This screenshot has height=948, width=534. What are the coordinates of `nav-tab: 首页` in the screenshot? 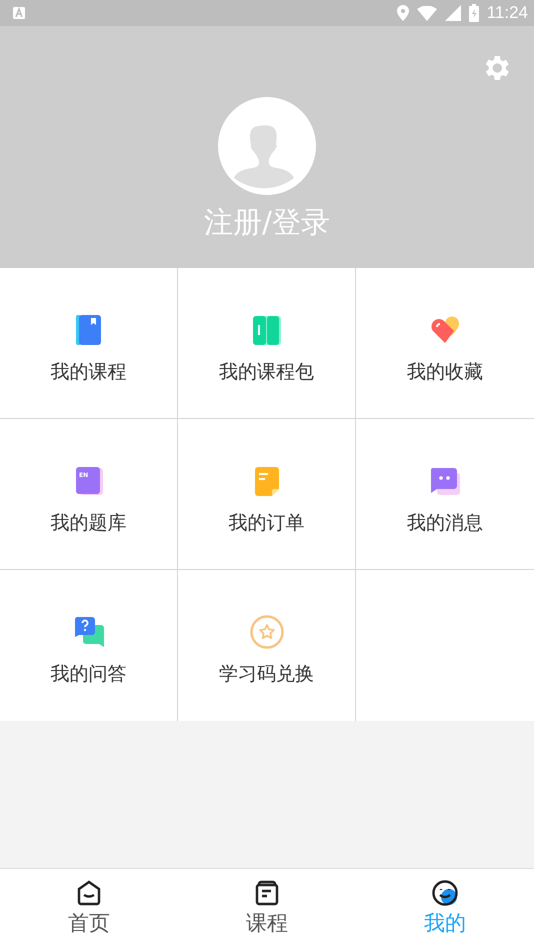 It's located at (89, 908).